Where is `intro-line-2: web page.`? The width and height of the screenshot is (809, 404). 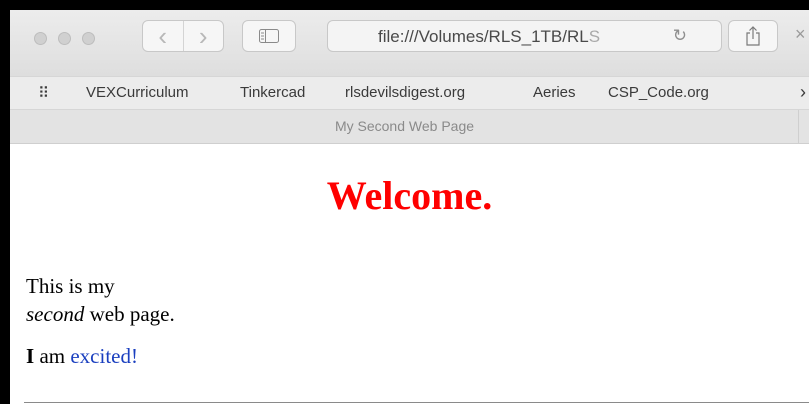 intro-line-2: web page. is located at coordinates (129, 314).